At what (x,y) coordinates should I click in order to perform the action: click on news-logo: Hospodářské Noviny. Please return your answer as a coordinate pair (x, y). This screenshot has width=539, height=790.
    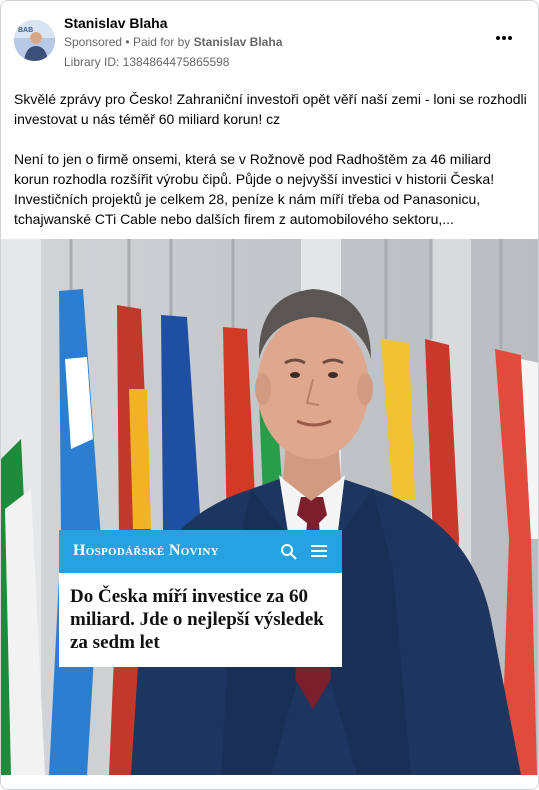
    Looking at the image, I should click on (146, 550).